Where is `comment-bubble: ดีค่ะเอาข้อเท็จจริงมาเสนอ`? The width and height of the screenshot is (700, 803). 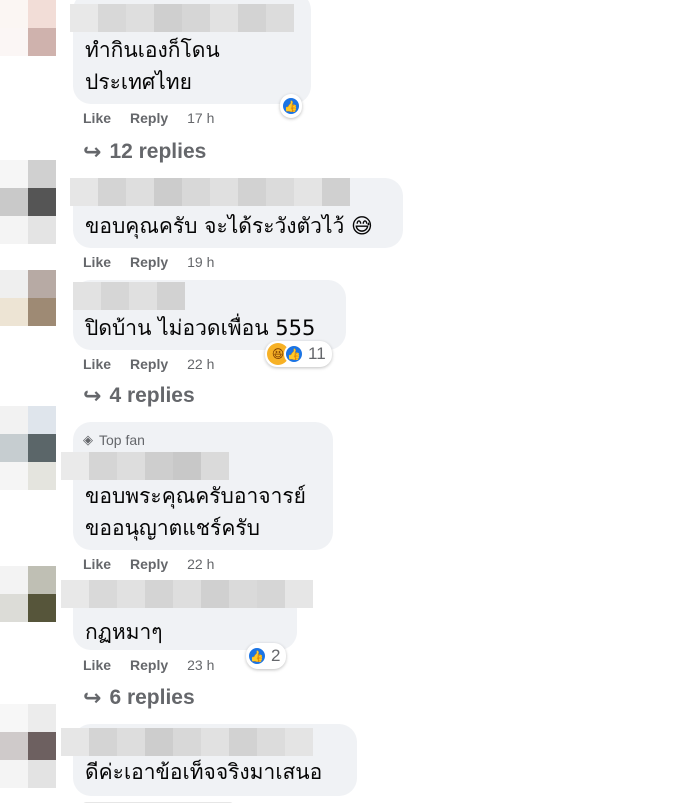
comment-bubble: ดีค่ะเอาข้อเท็จจริงมาเสนอ is located at coordinates (209, 760).